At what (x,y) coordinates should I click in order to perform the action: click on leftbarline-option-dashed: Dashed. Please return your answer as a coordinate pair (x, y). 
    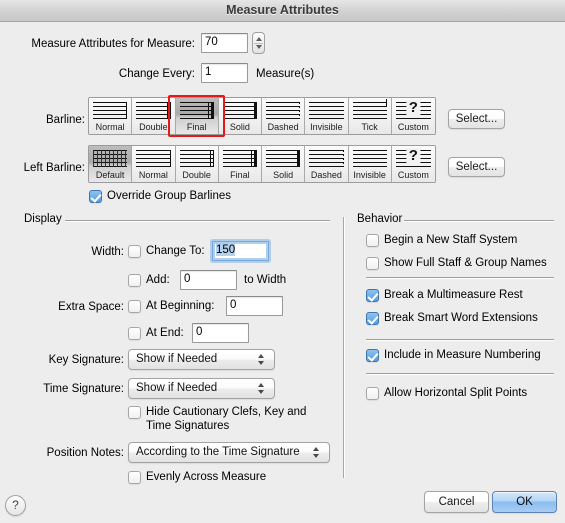
    Looking at the image, I should click on (327, 164).